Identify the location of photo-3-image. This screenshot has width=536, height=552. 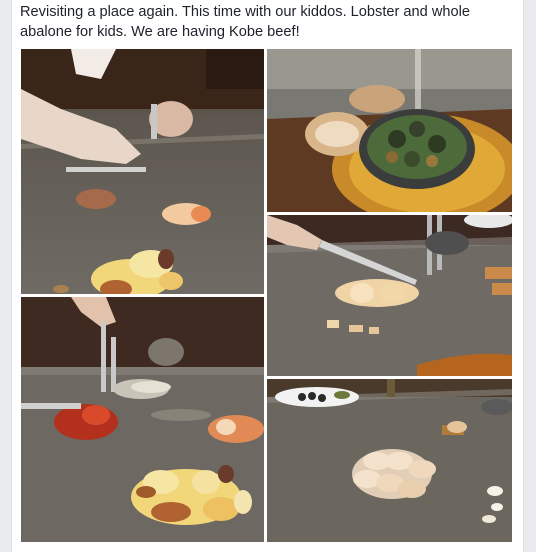
(389, 295).